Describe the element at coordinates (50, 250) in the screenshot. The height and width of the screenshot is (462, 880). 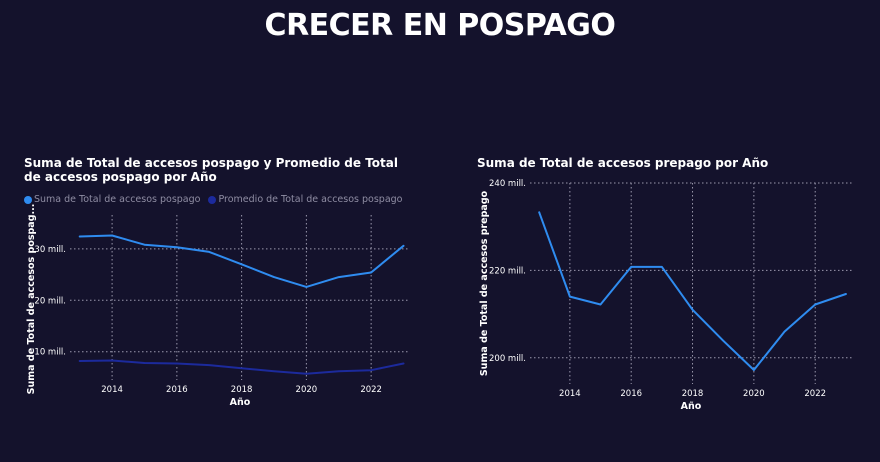
I see `c0-y-tick-label: 30 mill.` at that location.